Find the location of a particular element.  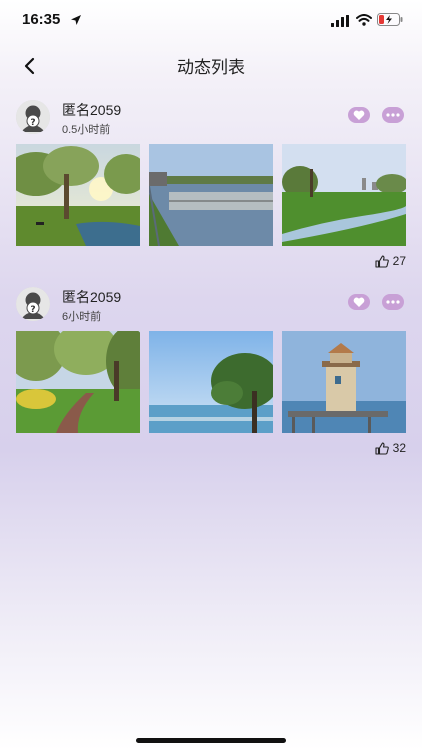

like-count: 32 is located at coordinates (390, 448).